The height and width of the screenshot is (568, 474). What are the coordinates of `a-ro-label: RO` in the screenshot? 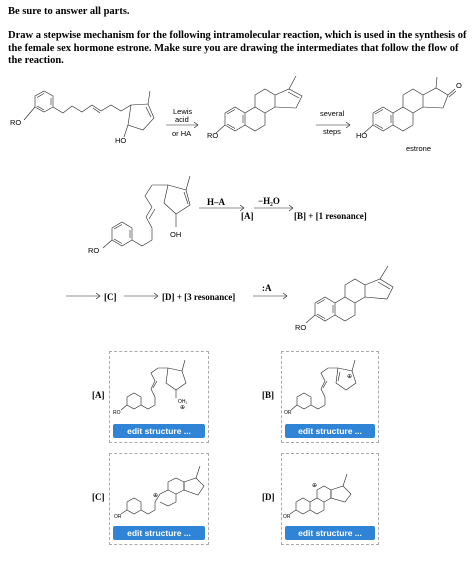 It's located at (117, 413).